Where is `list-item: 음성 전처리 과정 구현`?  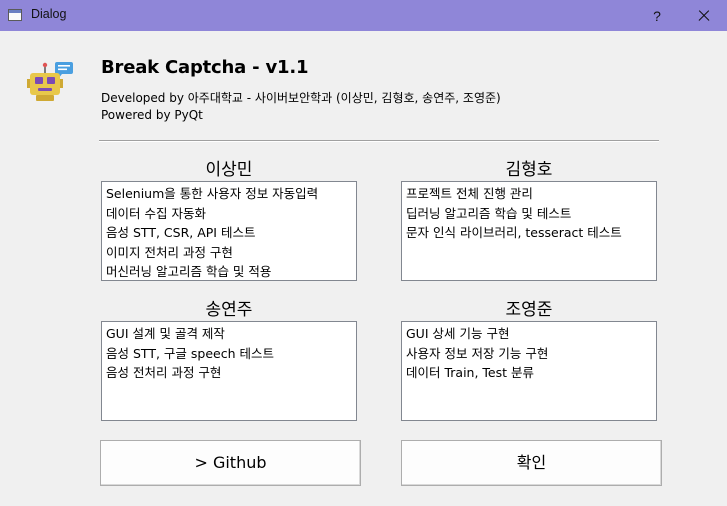 list-item: 음성 전처리 과정 구현 is located at coordinates (229, 373).